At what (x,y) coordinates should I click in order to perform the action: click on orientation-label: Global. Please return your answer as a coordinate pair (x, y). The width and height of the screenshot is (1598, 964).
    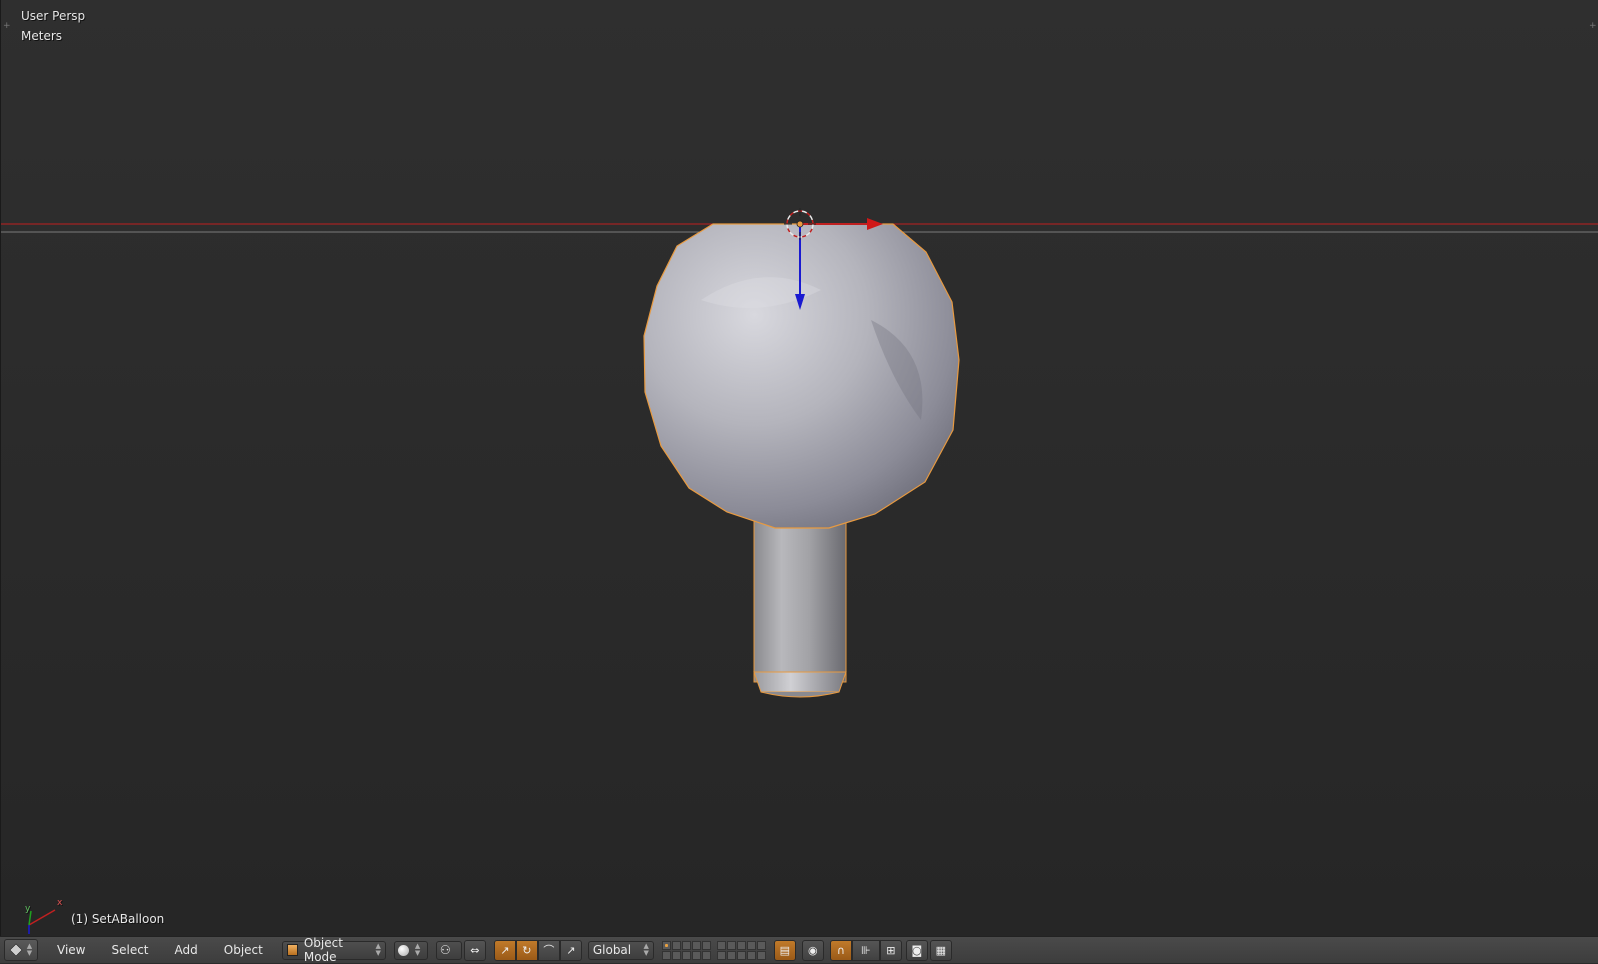
    Looking at the image, I should click on (612, 950).